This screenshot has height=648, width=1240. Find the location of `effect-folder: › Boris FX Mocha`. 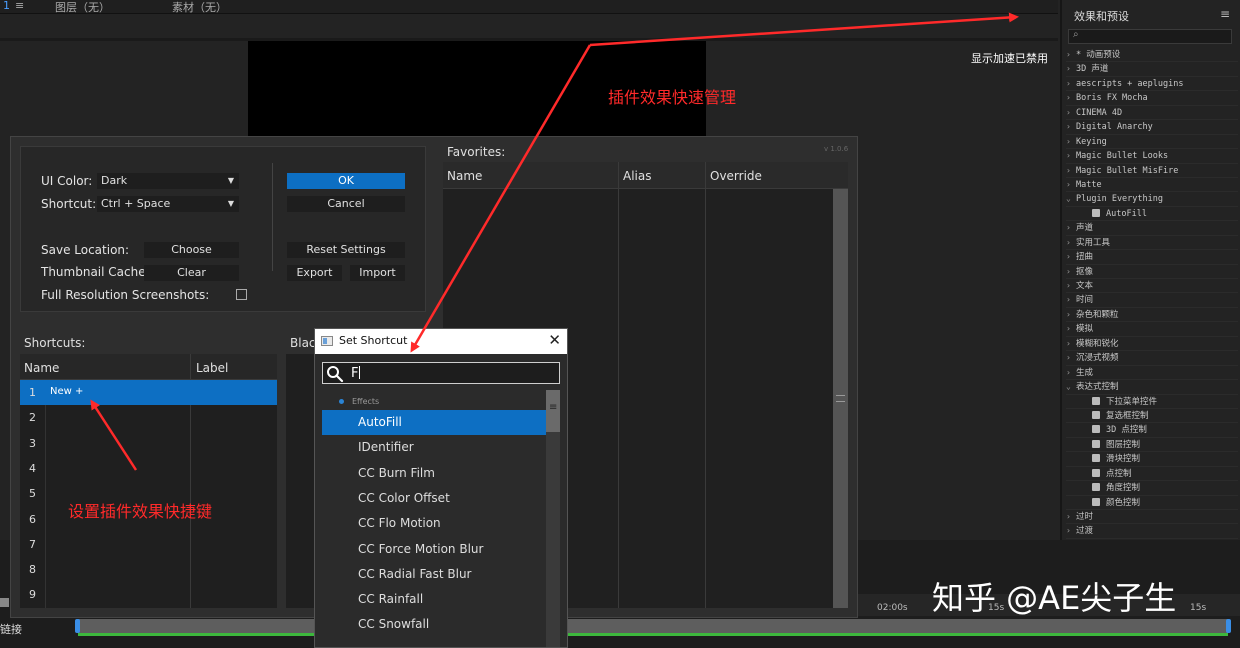

effect-folder: › Boris FX Mocha is located at coordinates (1152, 98).